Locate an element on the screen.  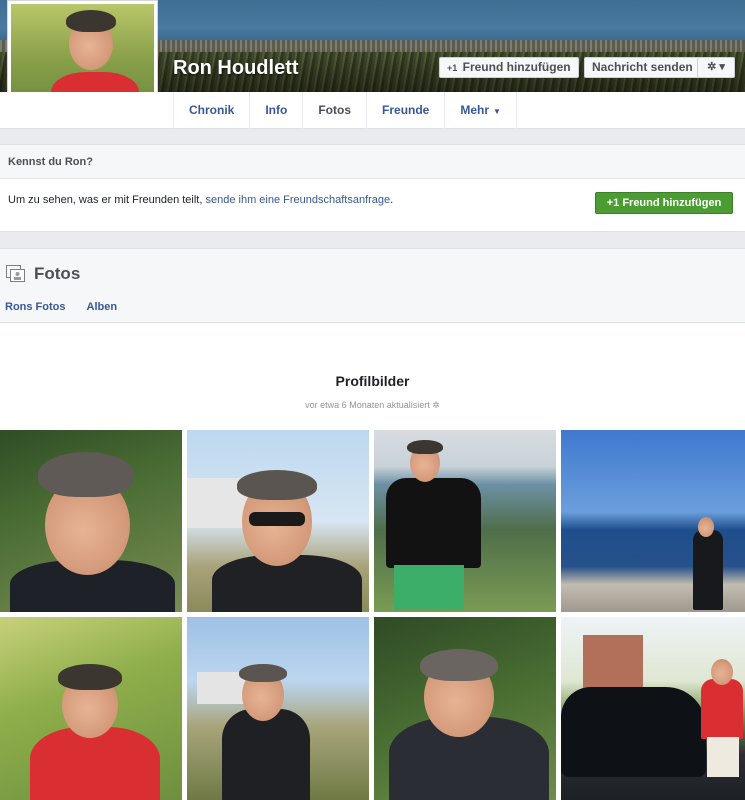
profile-name: Ron Houdlett is located at coordinates (236, 68).